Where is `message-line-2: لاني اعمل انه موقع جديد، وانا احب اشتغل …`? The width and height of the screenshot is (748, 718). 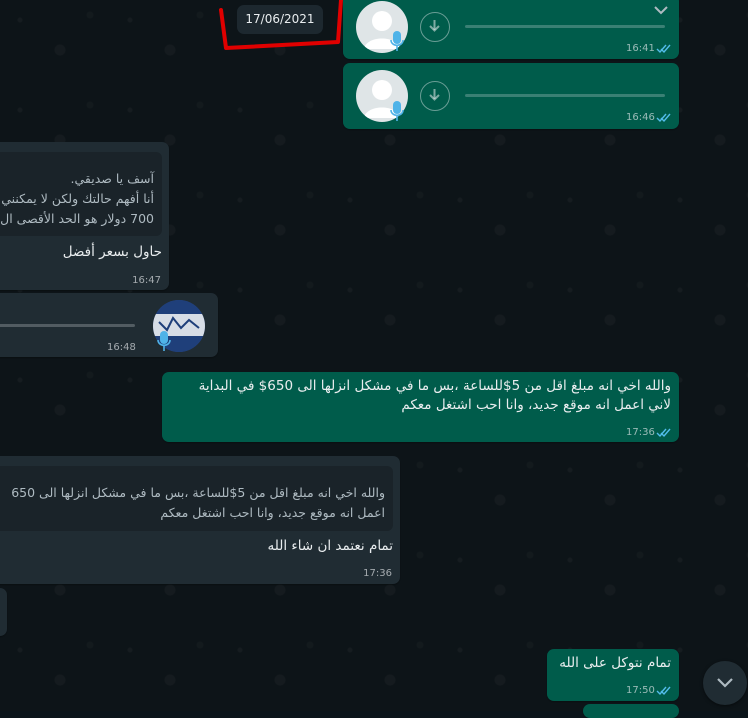
message-line-2: لاني اعمل انه موقع جديد، وانا احب اشتغل … is located at coordinates (536, 405).